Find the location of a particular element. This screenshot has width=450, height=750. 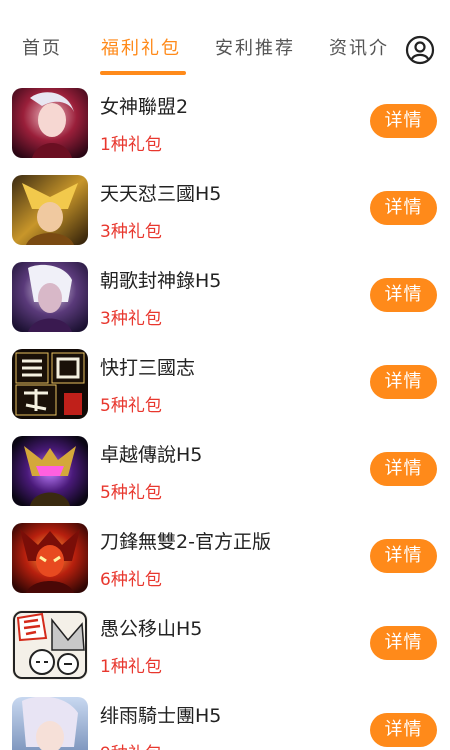

game-icon-zhuoyue-chuanshuo is located at coordinates (50, 471).